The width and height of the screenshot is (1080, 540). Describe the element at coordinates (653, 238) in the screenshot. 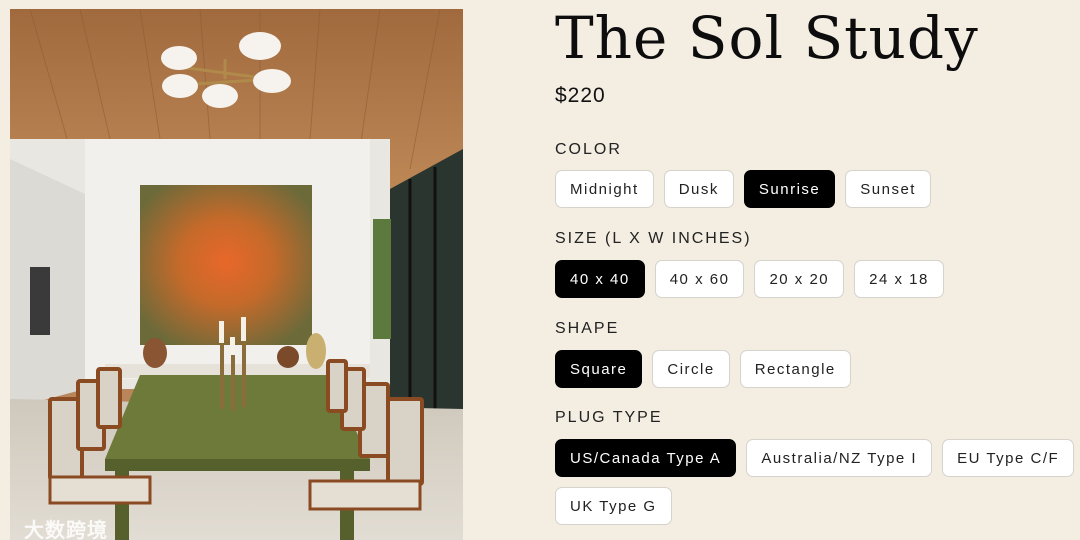

I see `size-label: SIZE (L X W INCHES)` at that location.